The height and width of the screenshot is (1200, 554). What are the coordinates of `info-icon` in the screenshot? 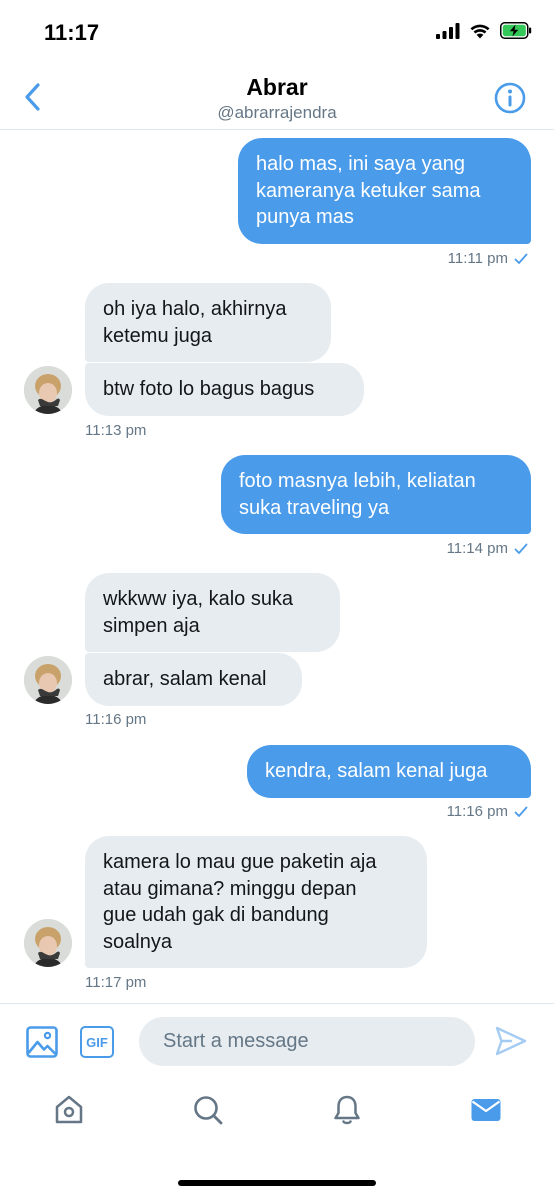 It's located at (510, 98).